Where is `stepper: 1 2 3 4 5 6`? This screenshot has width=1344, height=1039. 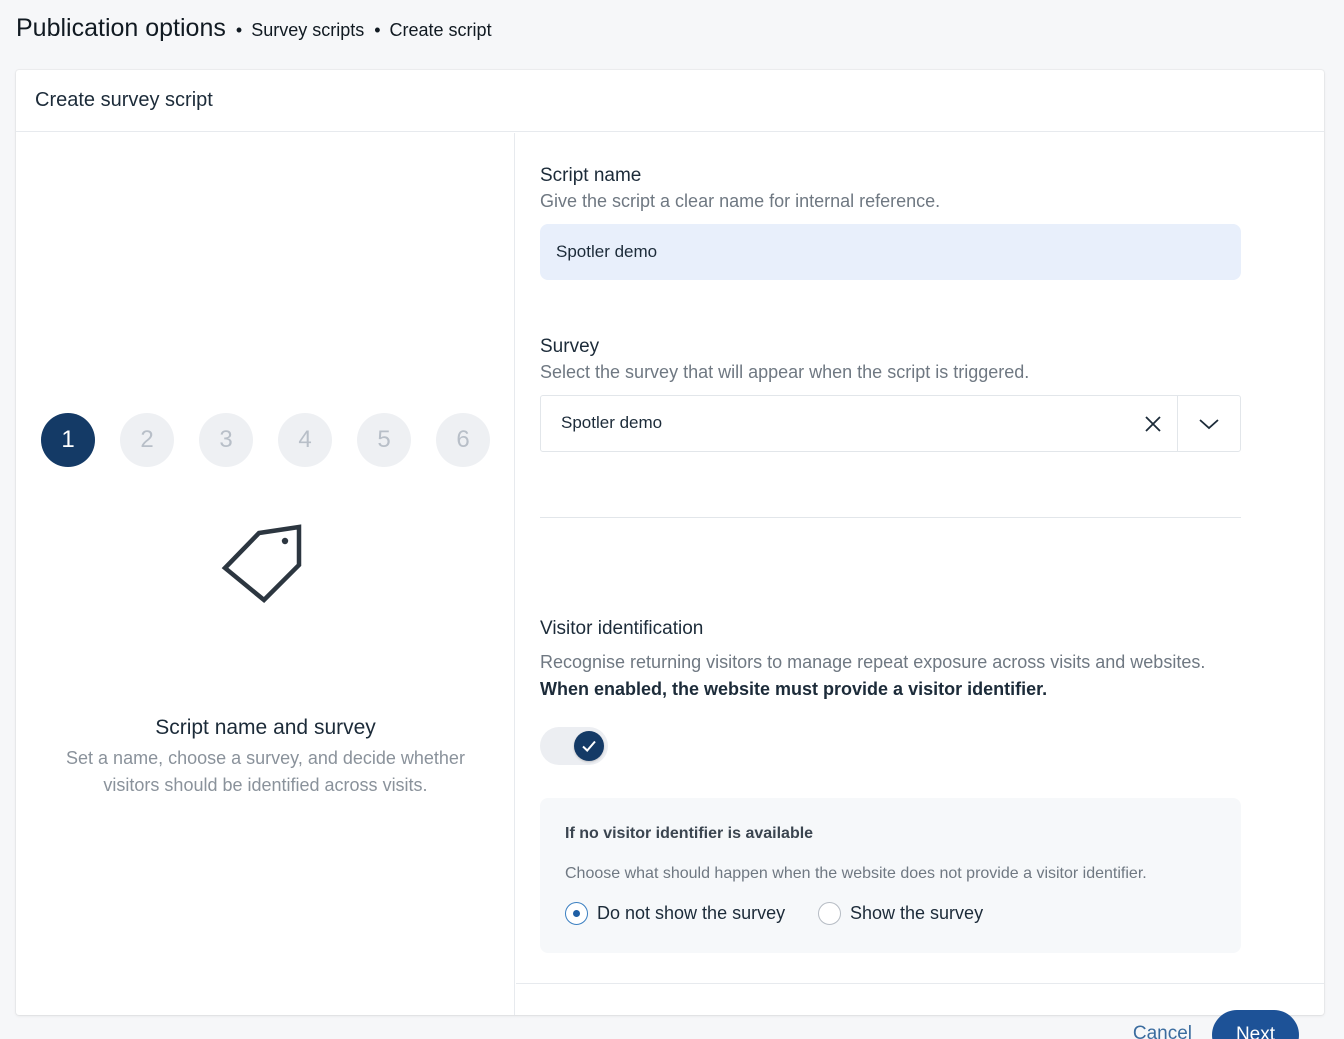
stepper: 1 2 3 4 5 6 is located at coordinates (265, 440).